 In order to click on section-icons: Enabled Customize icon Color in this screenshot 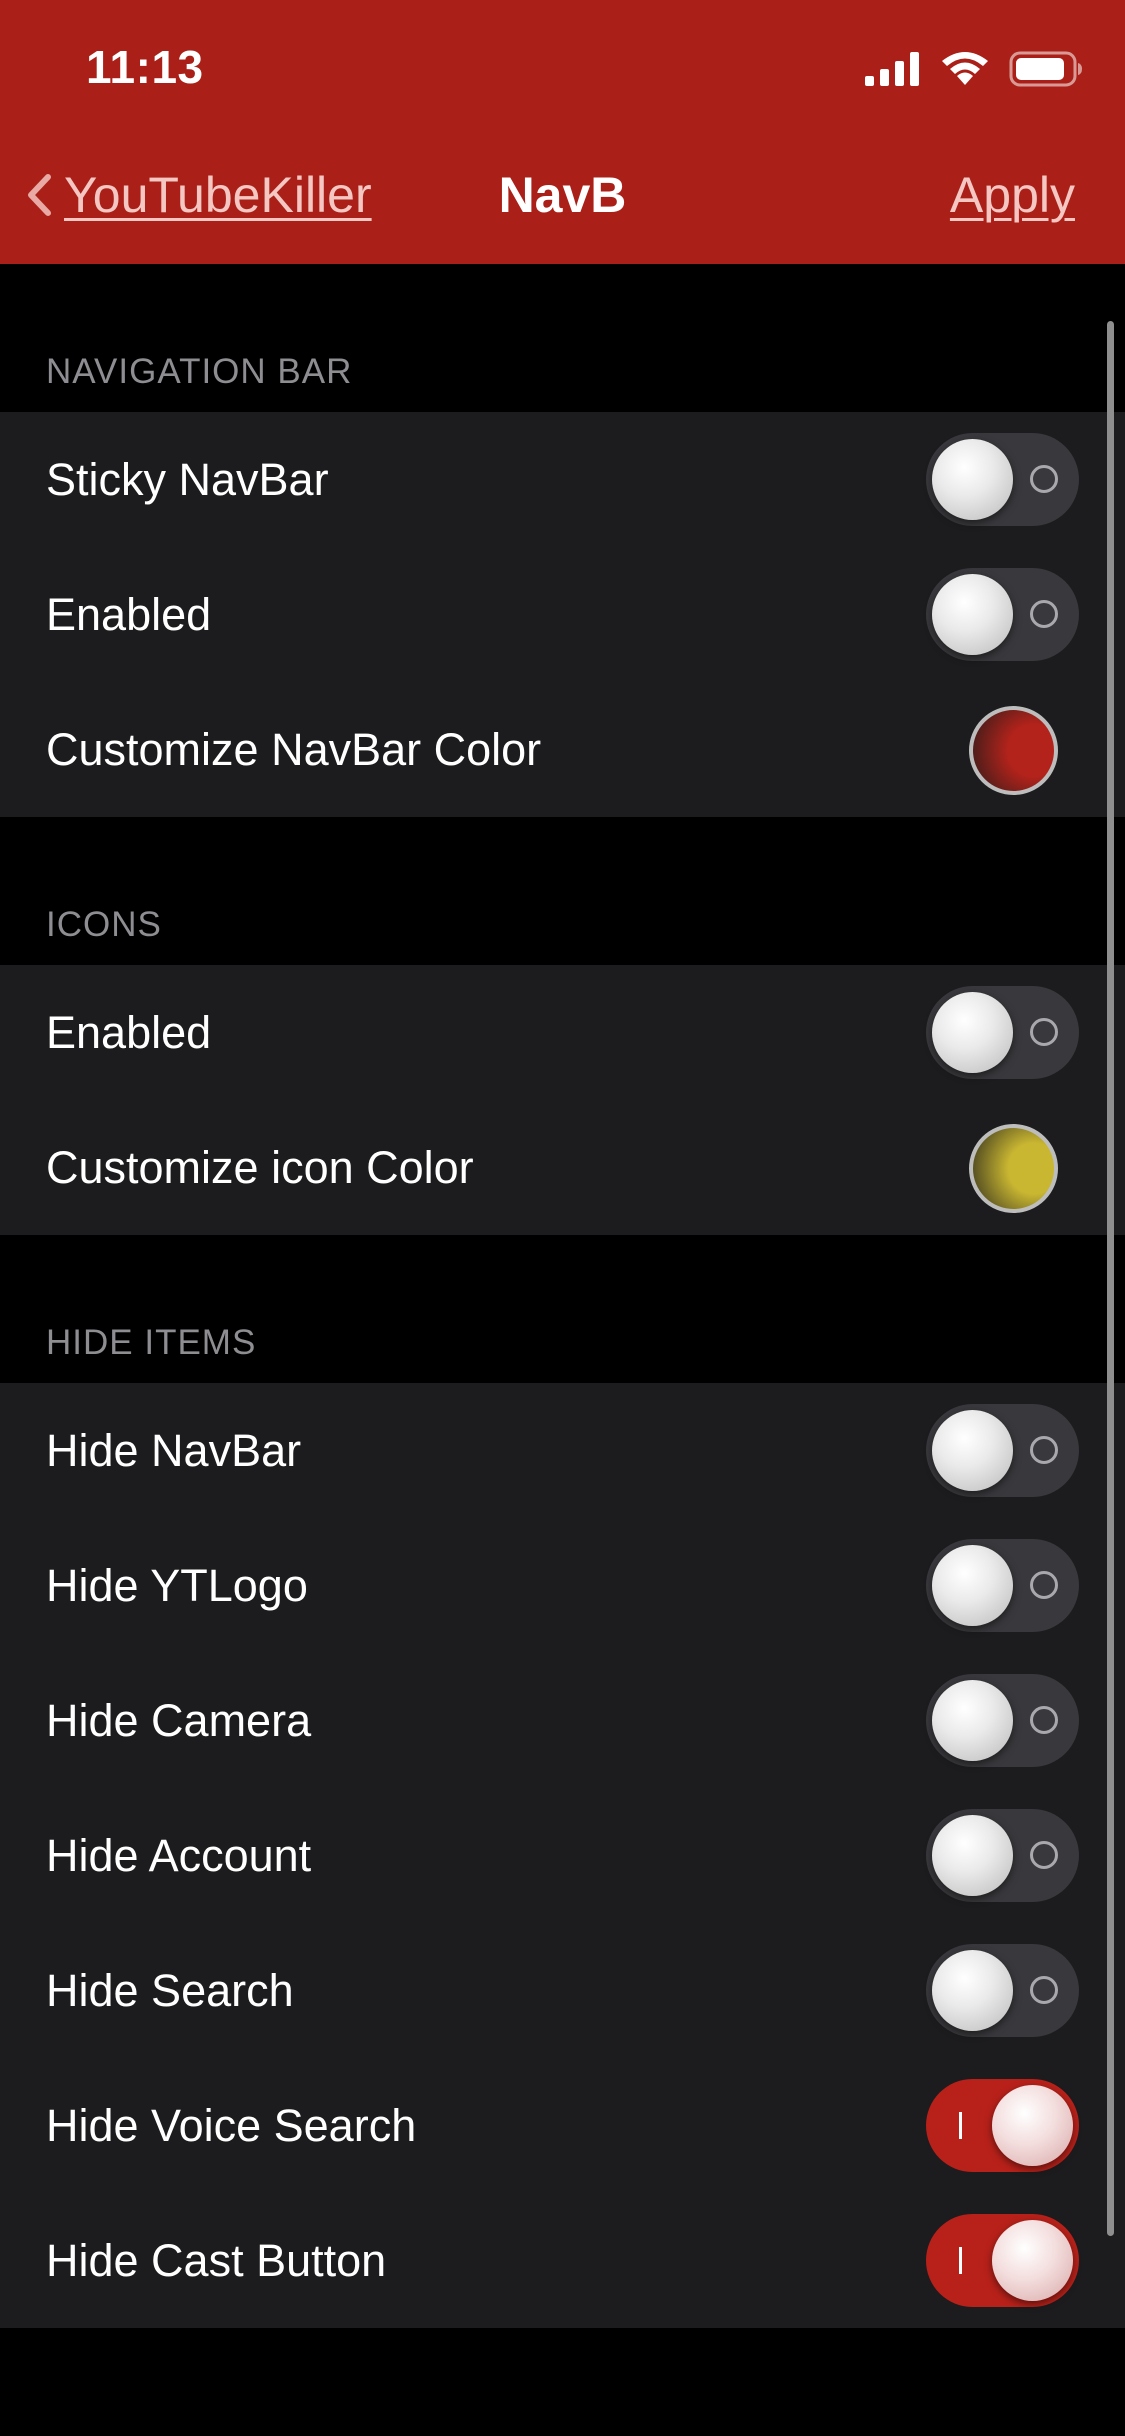, I will do `click(562, 1100)`.